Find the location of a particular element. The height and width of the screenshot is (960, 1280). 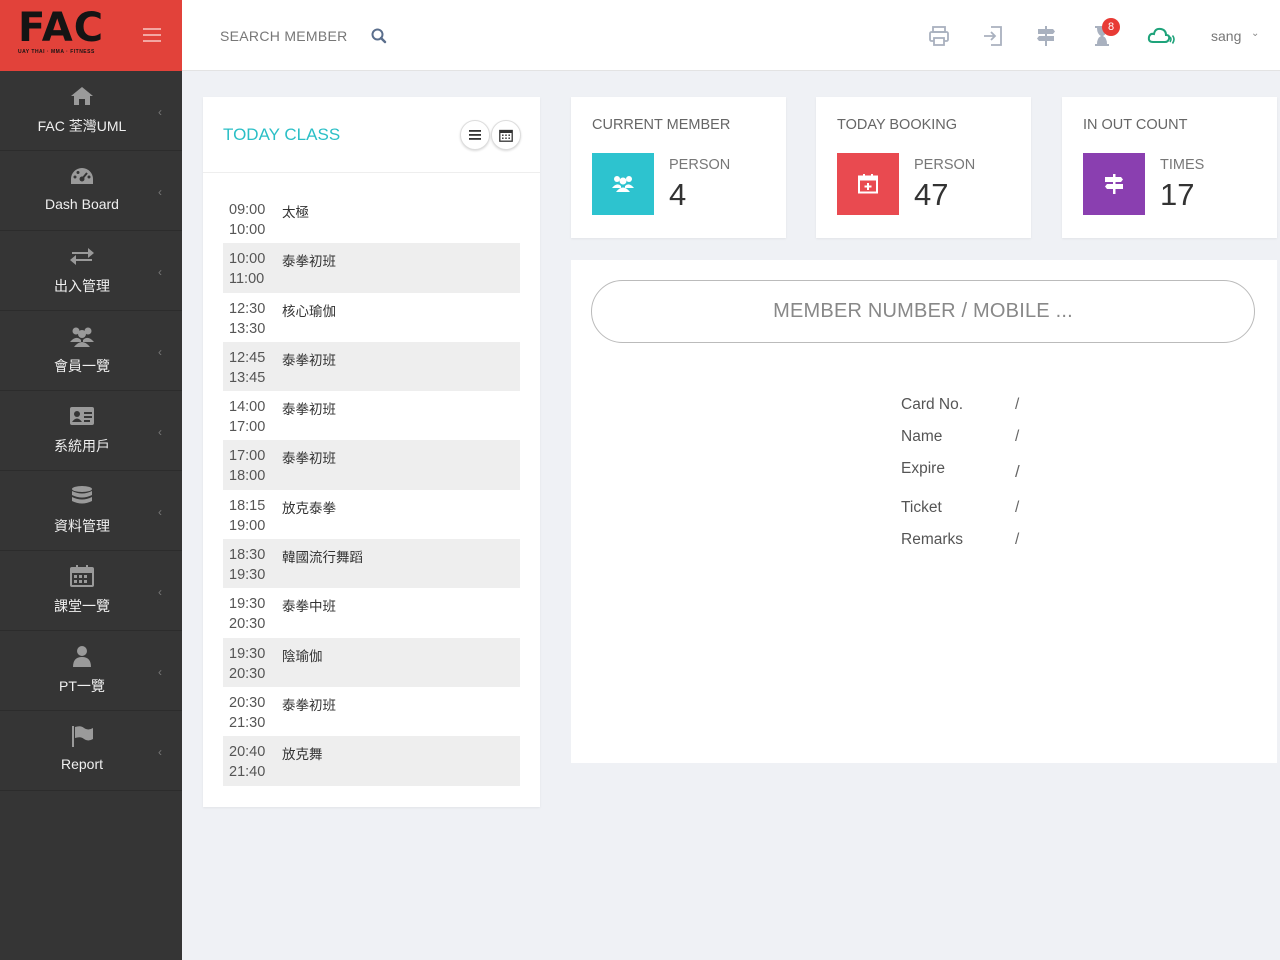

today-class-title: TODAY CLASS is located at coordinates (282, 134).